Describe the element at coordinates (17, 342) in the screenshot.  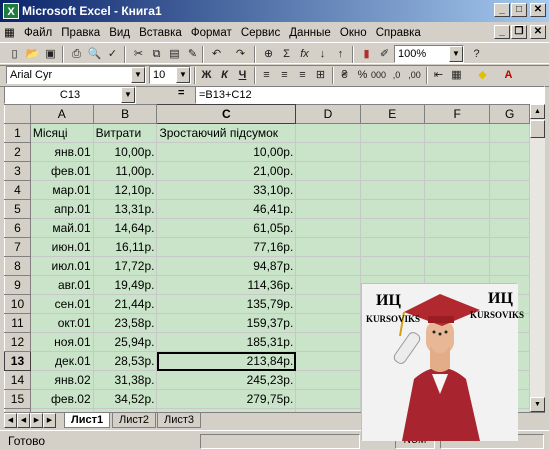
I see `row-header: 12` at that location.